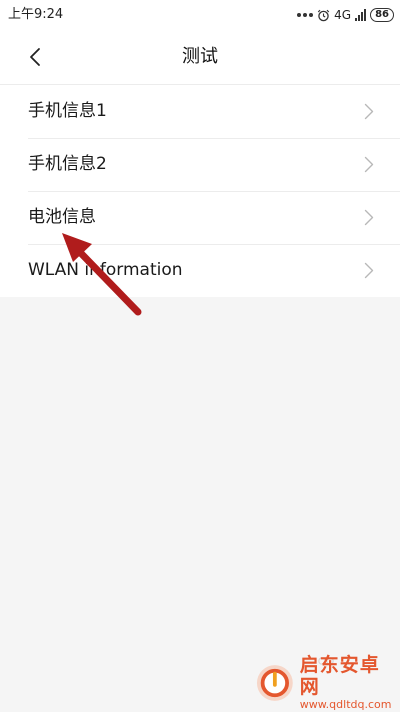 The image size is (400, 712). I want to click on top-app-bar: 测试, so click(200, 57).